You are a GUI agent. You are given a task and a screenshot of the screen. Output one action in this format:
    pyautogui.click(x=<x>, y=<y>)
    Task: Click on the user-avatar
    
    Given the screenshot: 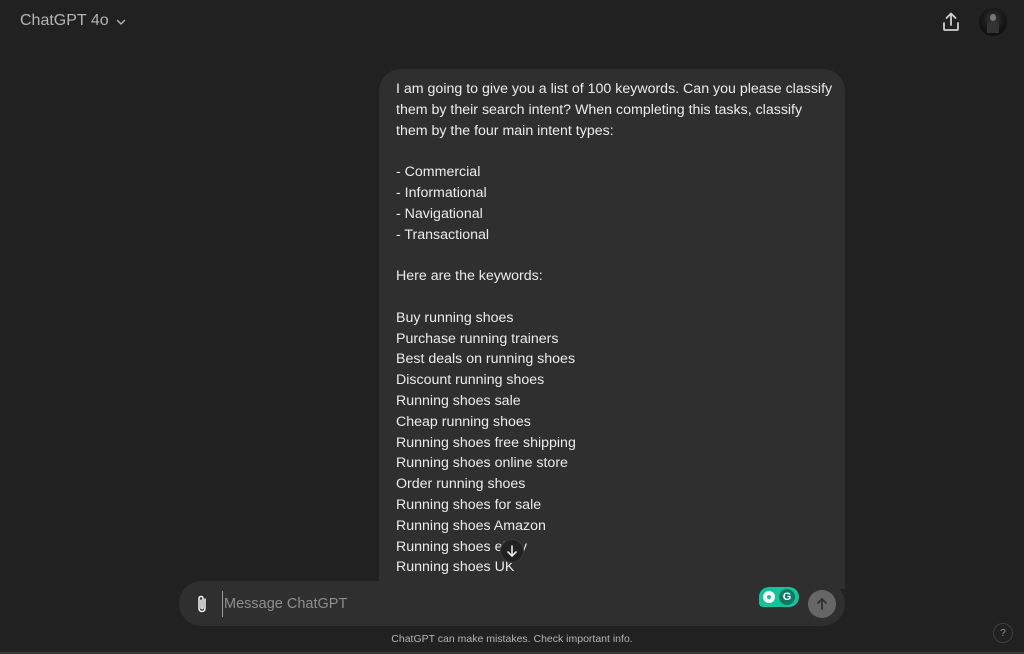 What is the action you would take?
    pyautogui.click(x=993, y=22)
    